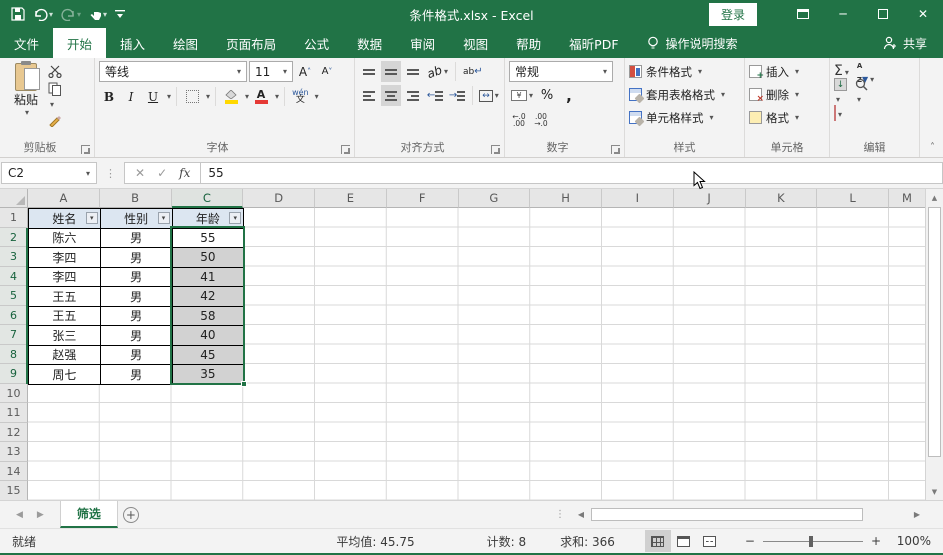 The width and height of the screenshot is (943, 555). What do you see at coordinates (52, 104) in the screenshot?
I see `copy-dropdown-icon: ▾` at bounding box center [52, 104].